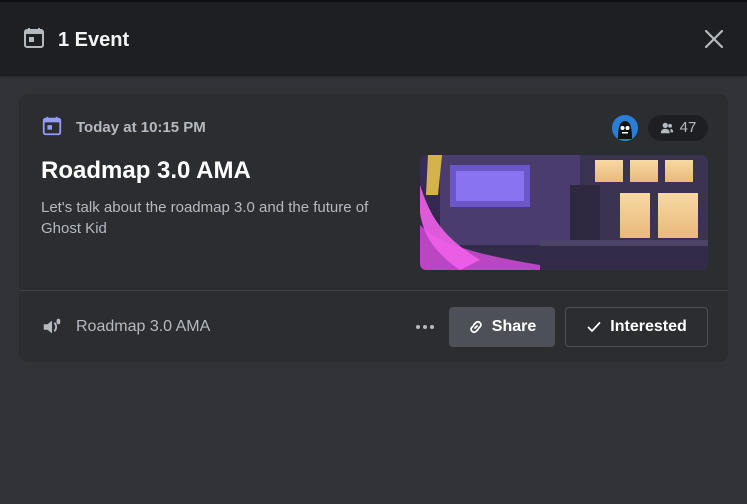 The width and height of the screenshot is (747, 504). I want to click on event-time: Today at 10:15 PM, so click(141, 127).